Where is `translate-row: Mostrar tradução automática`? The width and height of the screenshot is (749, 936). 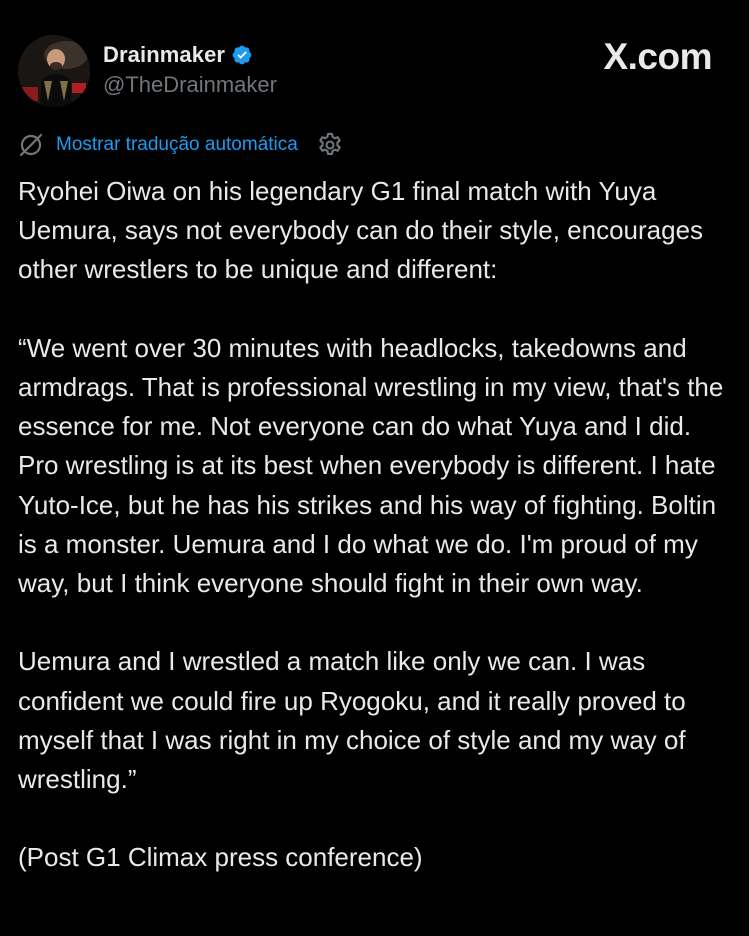 translate-row: Mostrar tradução automática is located at coordinates (181, 145).